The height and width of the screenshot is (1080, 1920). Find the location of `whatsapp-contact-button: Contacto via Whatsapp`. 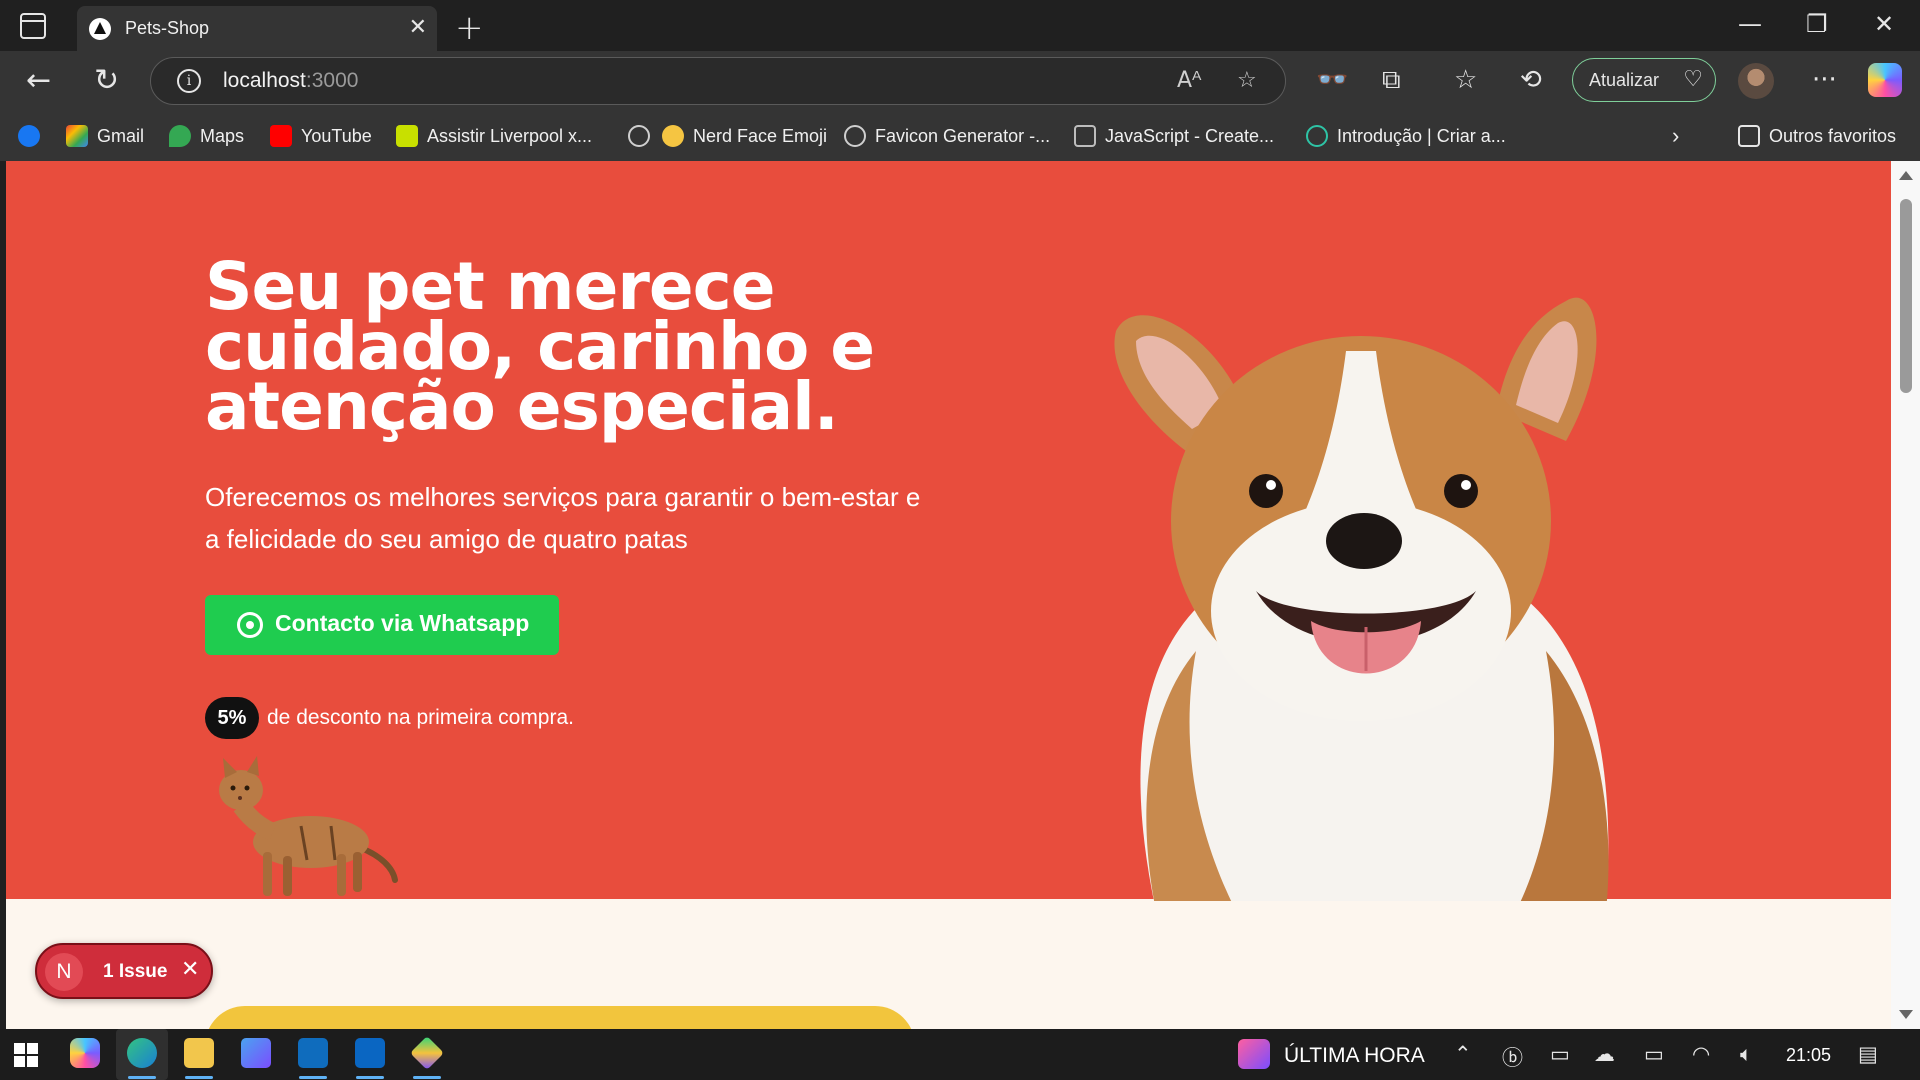

whatsapp-contact-button: Contacto via Whatsapp is located at coordinates (382, 625).